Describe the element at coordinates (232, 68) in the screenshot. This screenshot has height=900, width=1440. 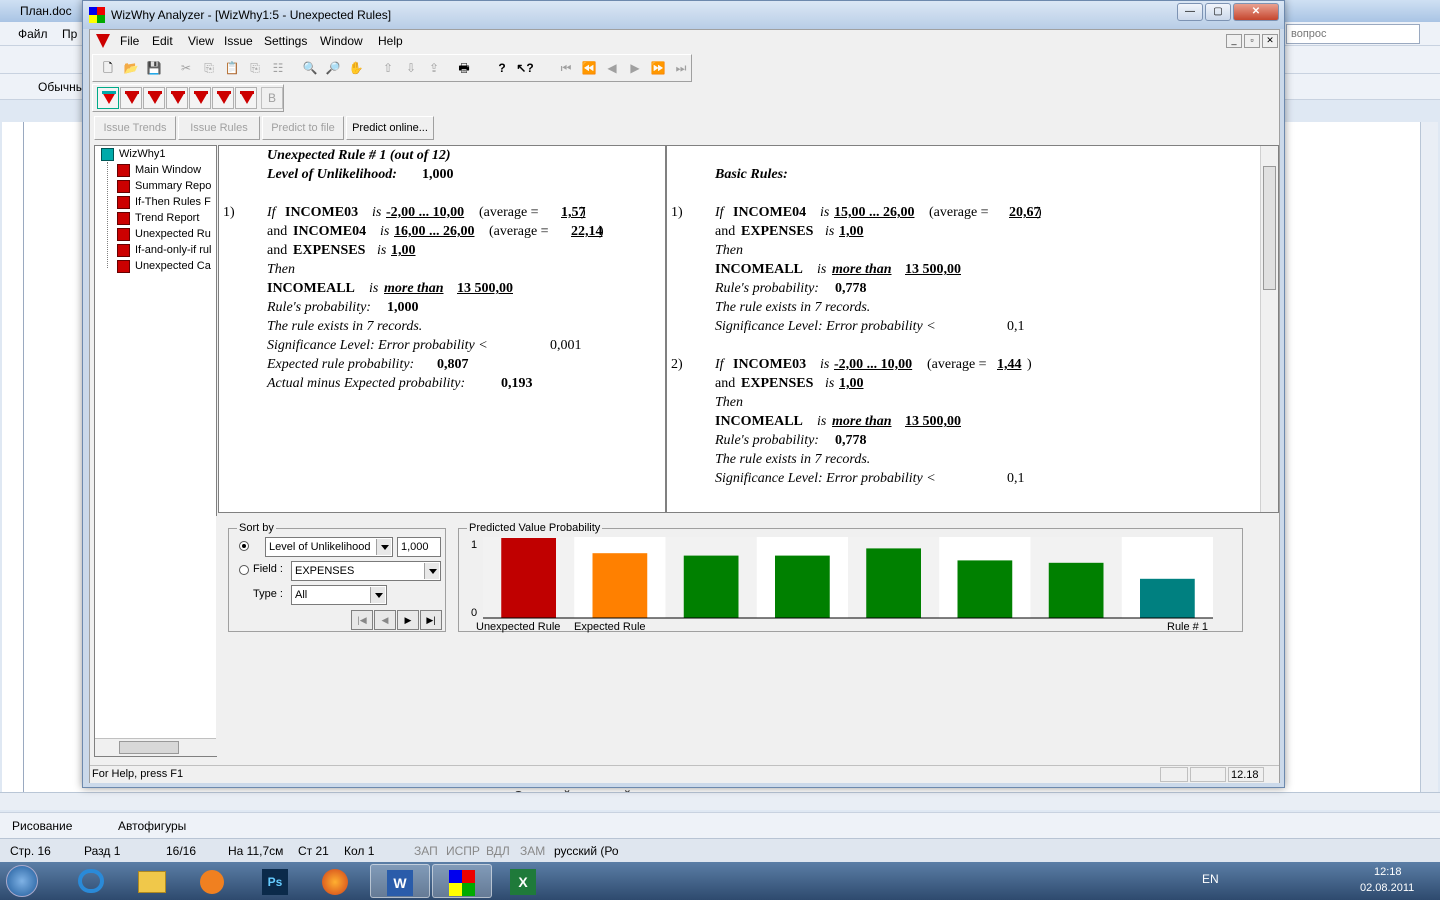
I see `paste-icon: 📋` at that location.